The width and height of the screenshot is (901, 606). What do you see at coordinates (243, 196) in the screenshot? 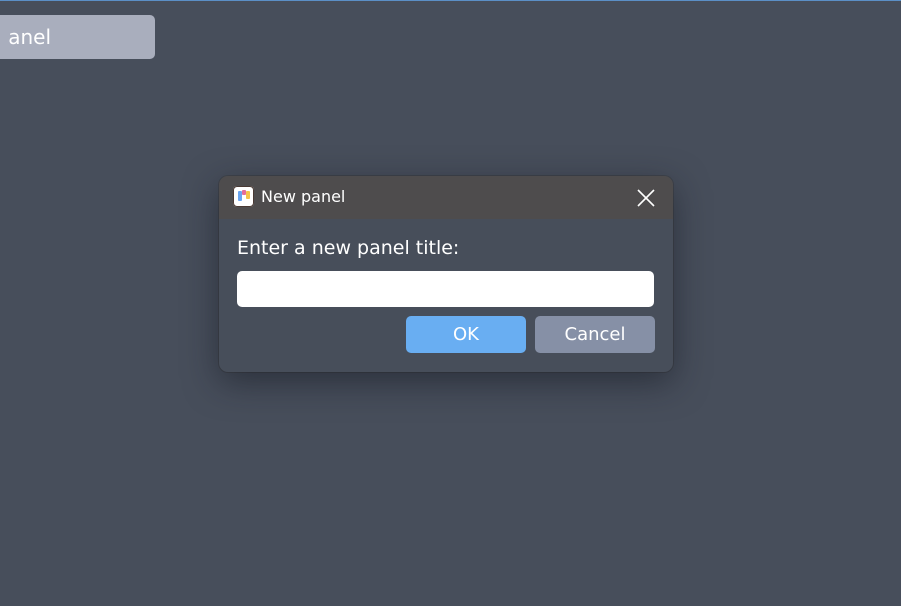
I see `app-logo-icon` at bounding box center [243, 196].